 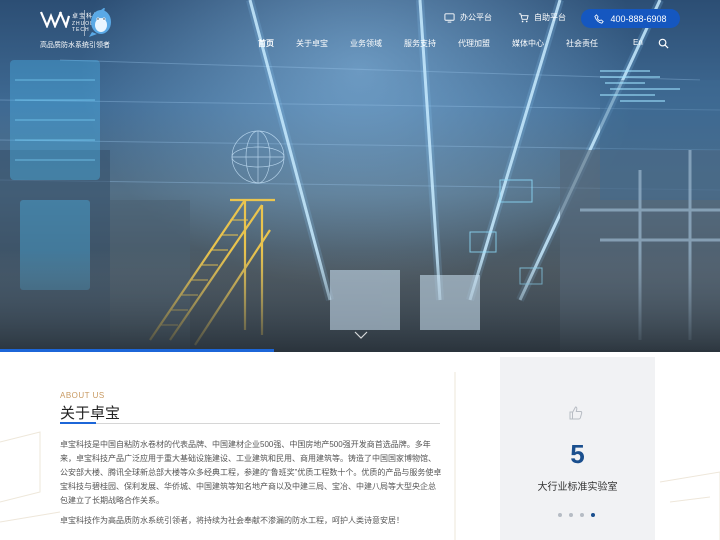 I want to click on hotline-number: 400-888-6908, so click(x=638, y=18).